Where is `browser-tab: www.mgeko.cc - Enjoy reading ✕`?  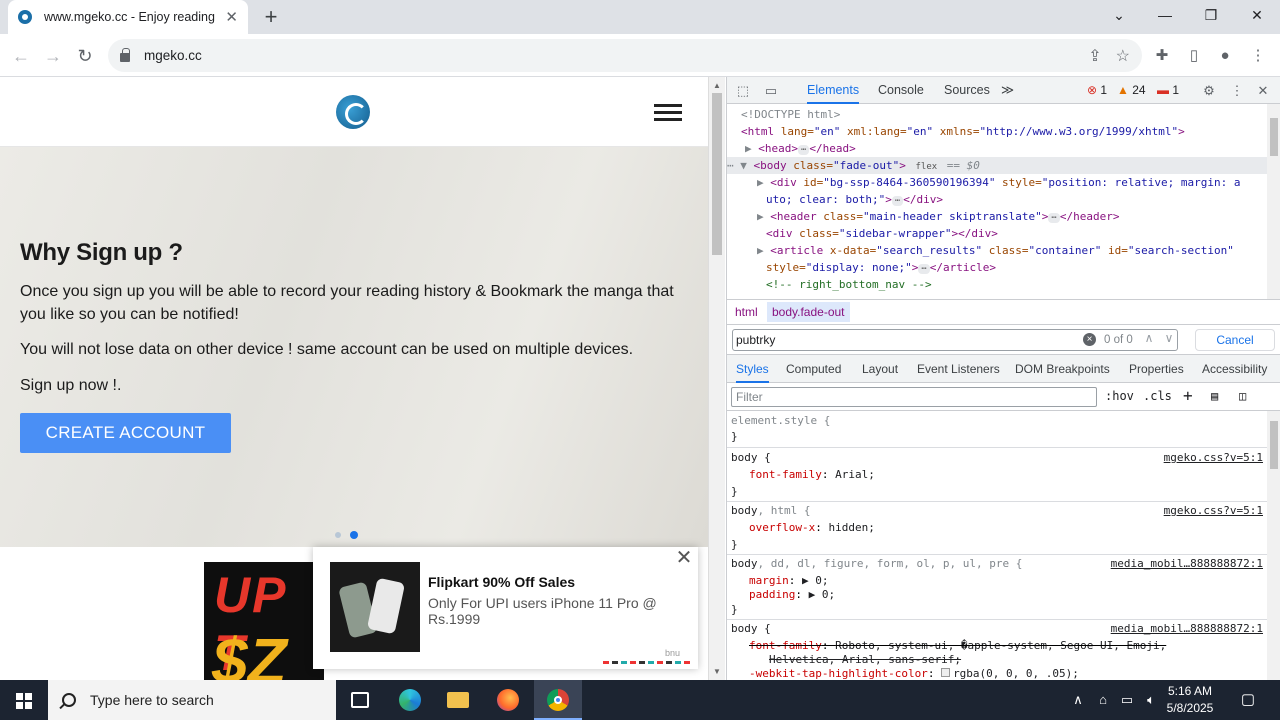
browser-tab: www.mgeko.cc - Enjoy reading ✕ is located at coordinates (128, 17).